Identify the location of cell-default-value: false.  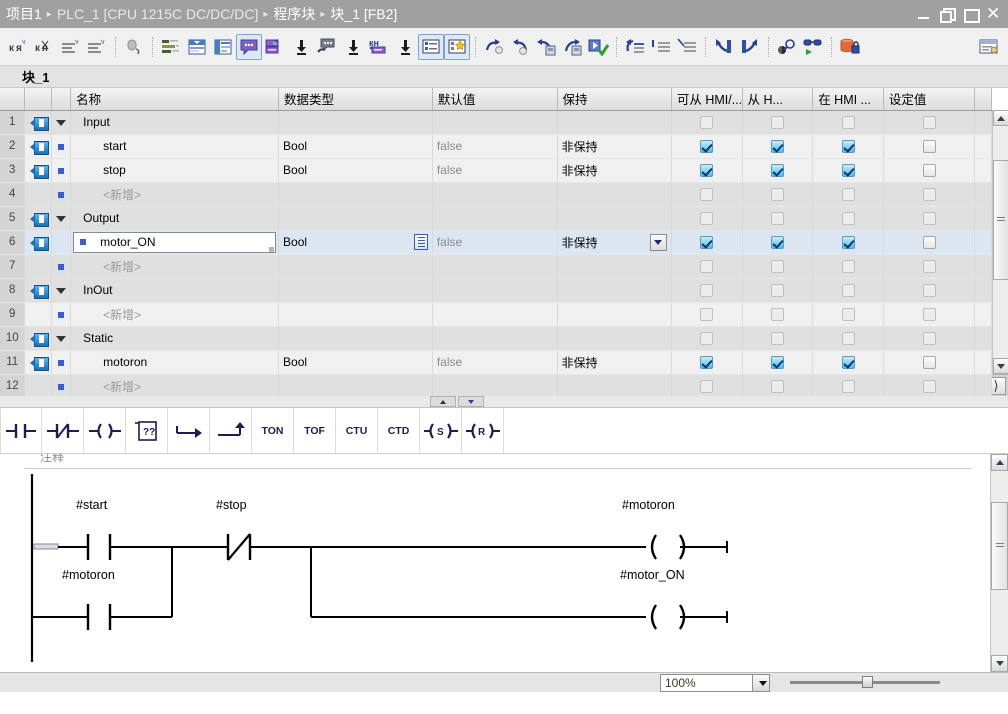
(495, 146).